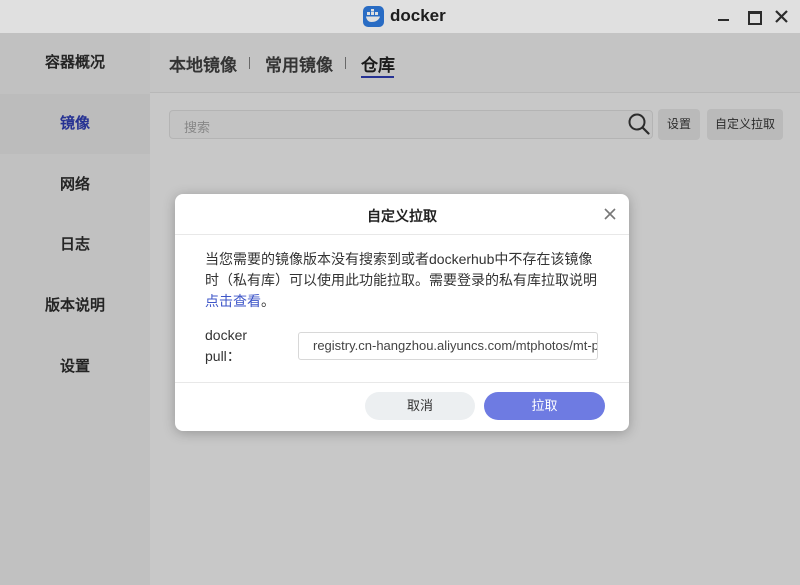 This screenshot has height=585, width=800. I want to click on dialog-description-end: 。, so click(268, 301).